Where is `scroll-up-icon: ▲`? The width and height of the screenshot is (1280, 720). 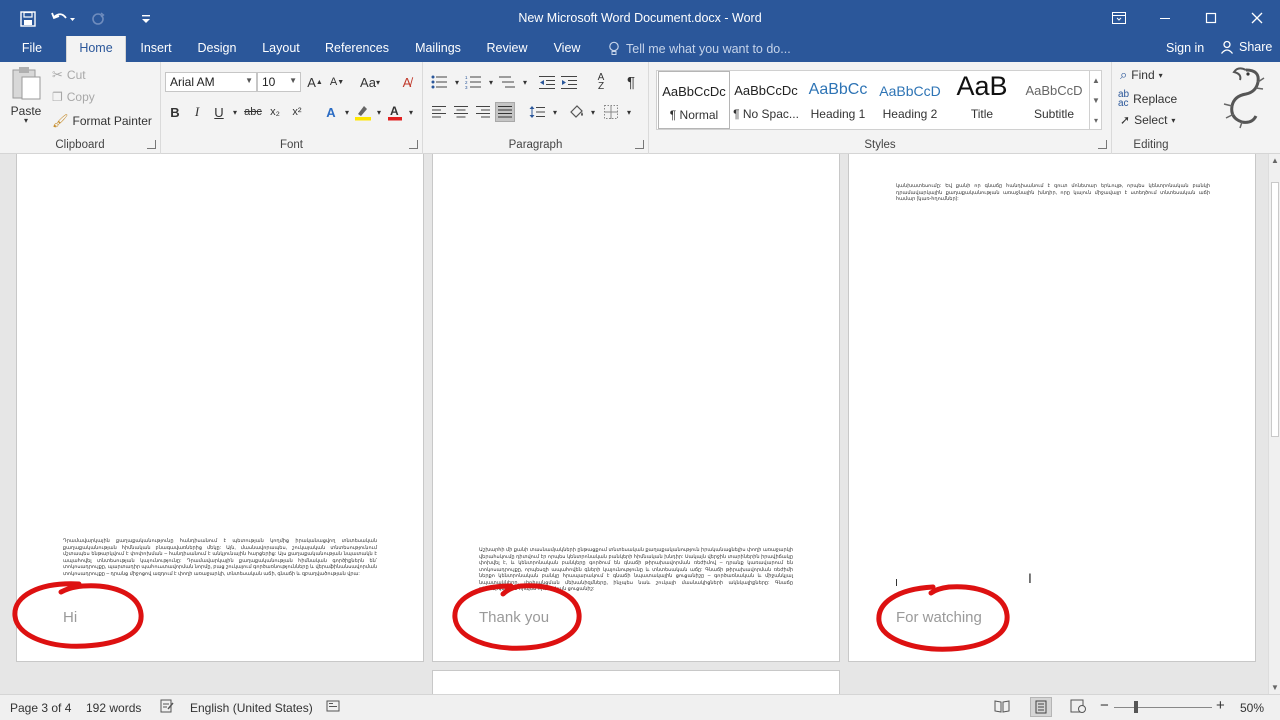 scroll-up-icon: ▲ is located at coordinates (1275, 160).